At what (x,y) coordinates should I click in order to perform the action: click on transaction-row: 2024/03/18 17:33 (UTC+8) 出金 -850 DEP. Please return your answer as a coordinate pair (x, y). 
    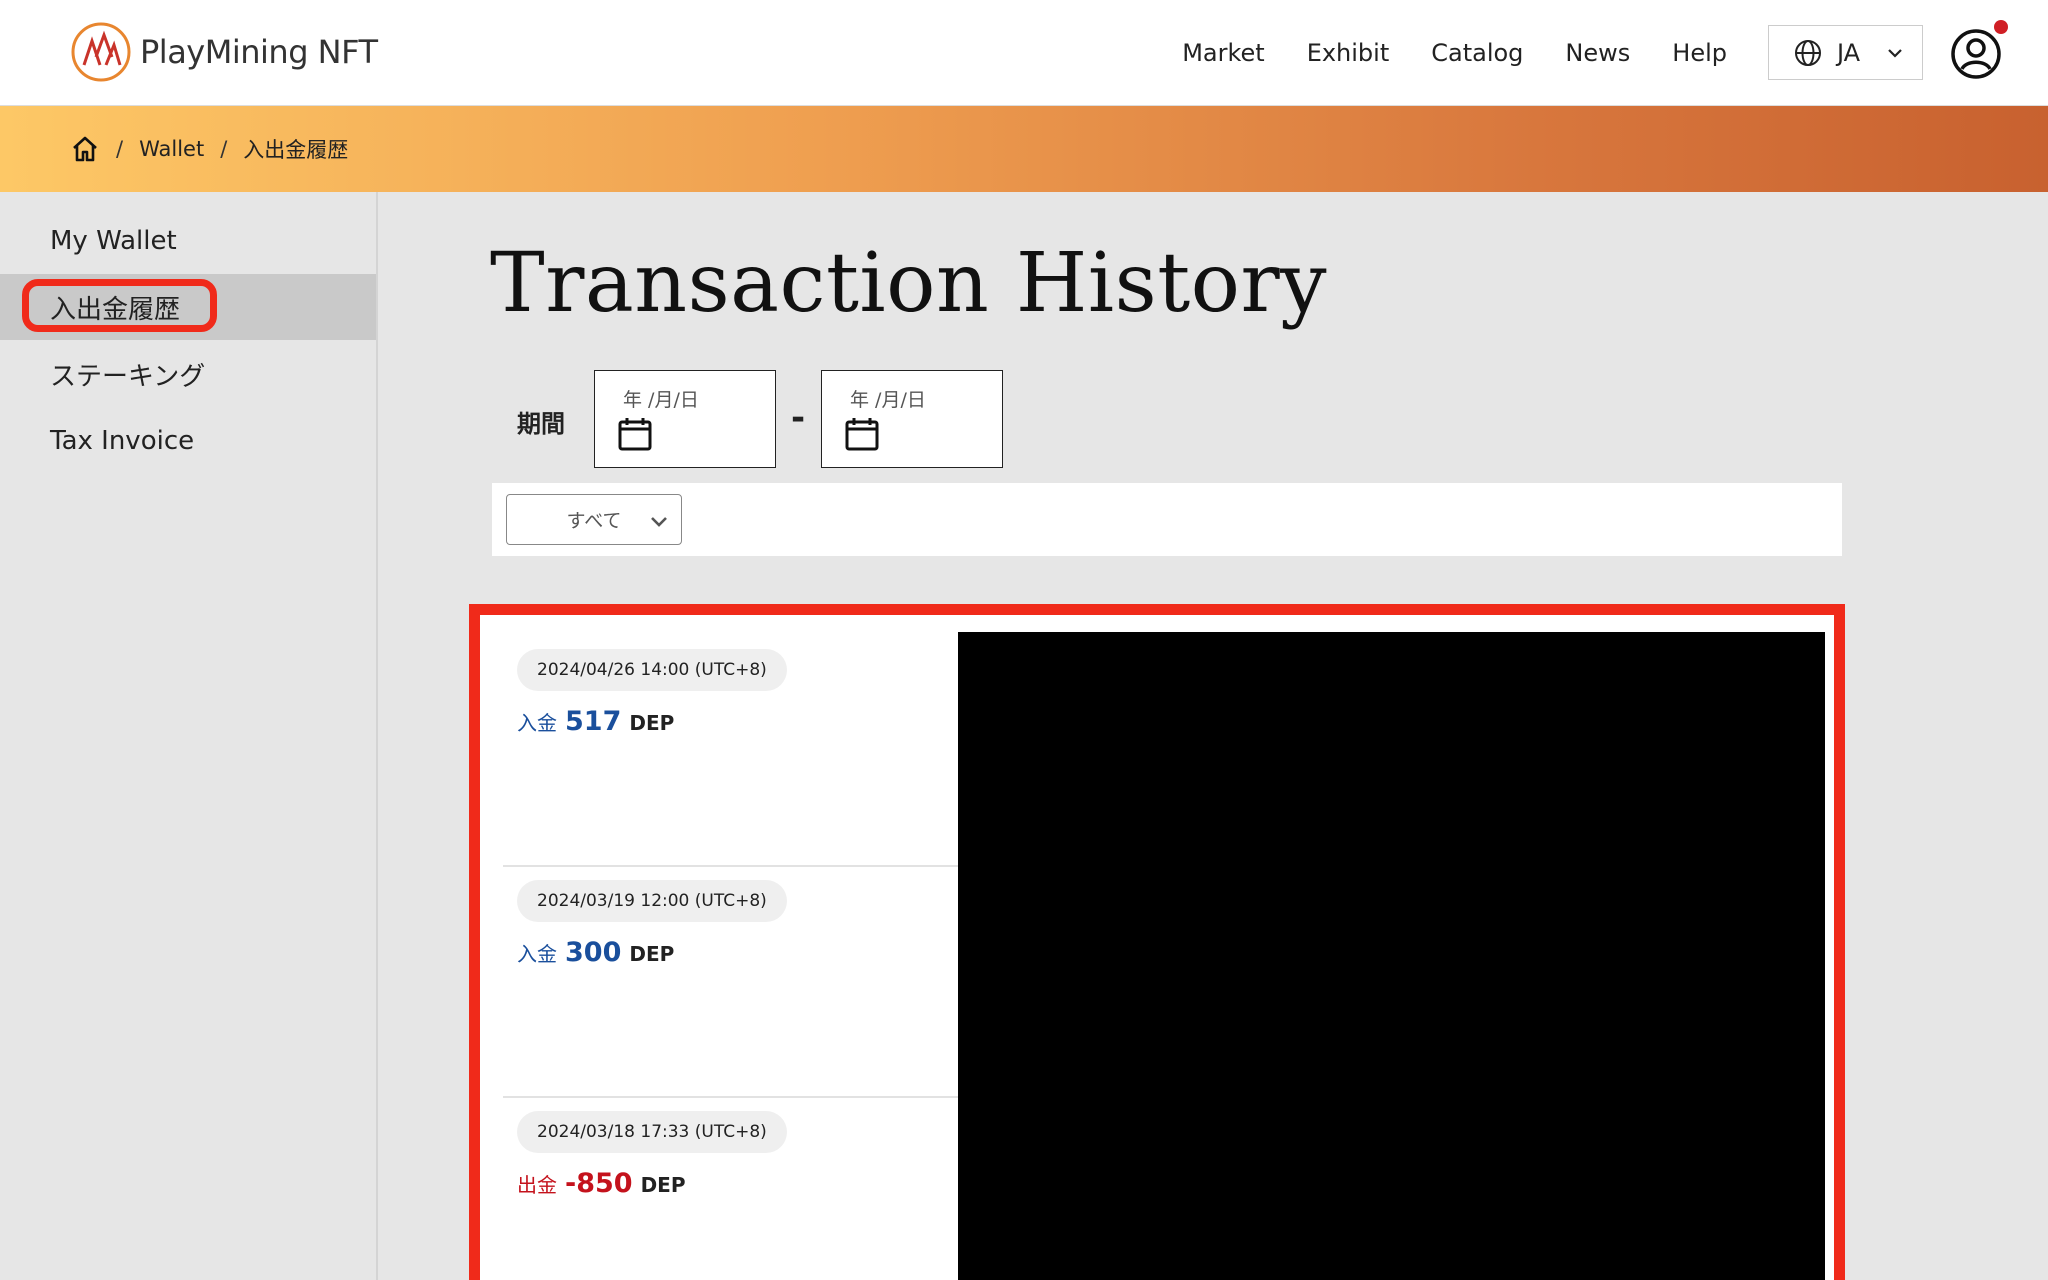
    Looking at the image, I should click on (737, 1189).